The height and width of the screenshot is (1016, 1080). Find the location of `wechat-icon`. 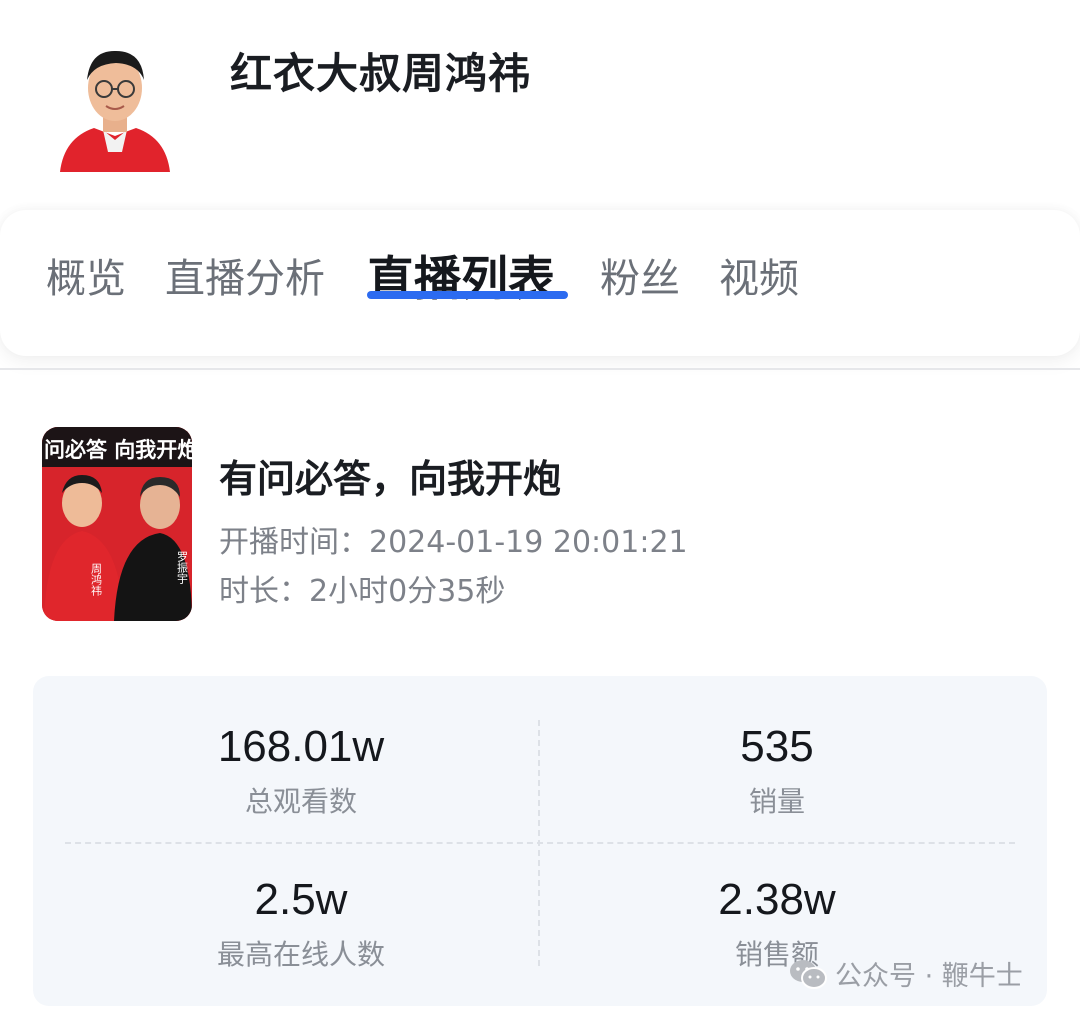

wechat-icon is located at coordinates (808, 974).